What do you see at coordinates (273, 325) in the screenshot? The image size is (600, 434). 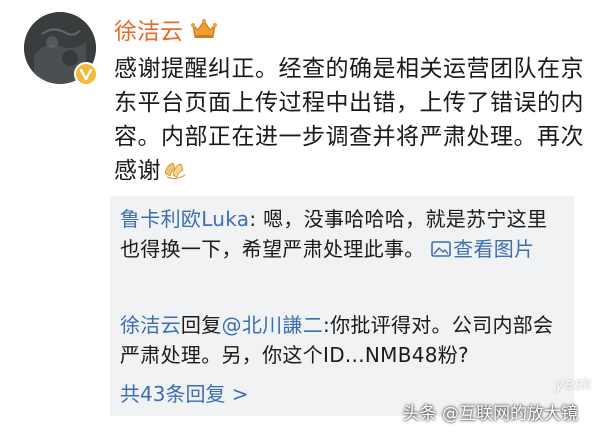 I see `reply-mention: @北川謙二` at bounding box center [273, 325].